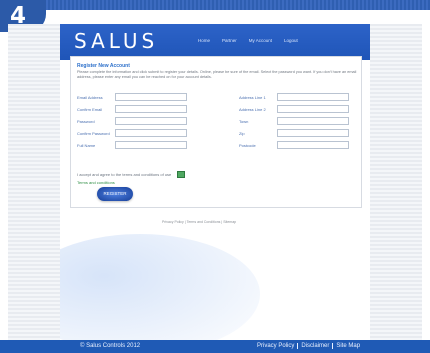  I want to click on footer-link-site-map: Site Map, so click(347, 346).